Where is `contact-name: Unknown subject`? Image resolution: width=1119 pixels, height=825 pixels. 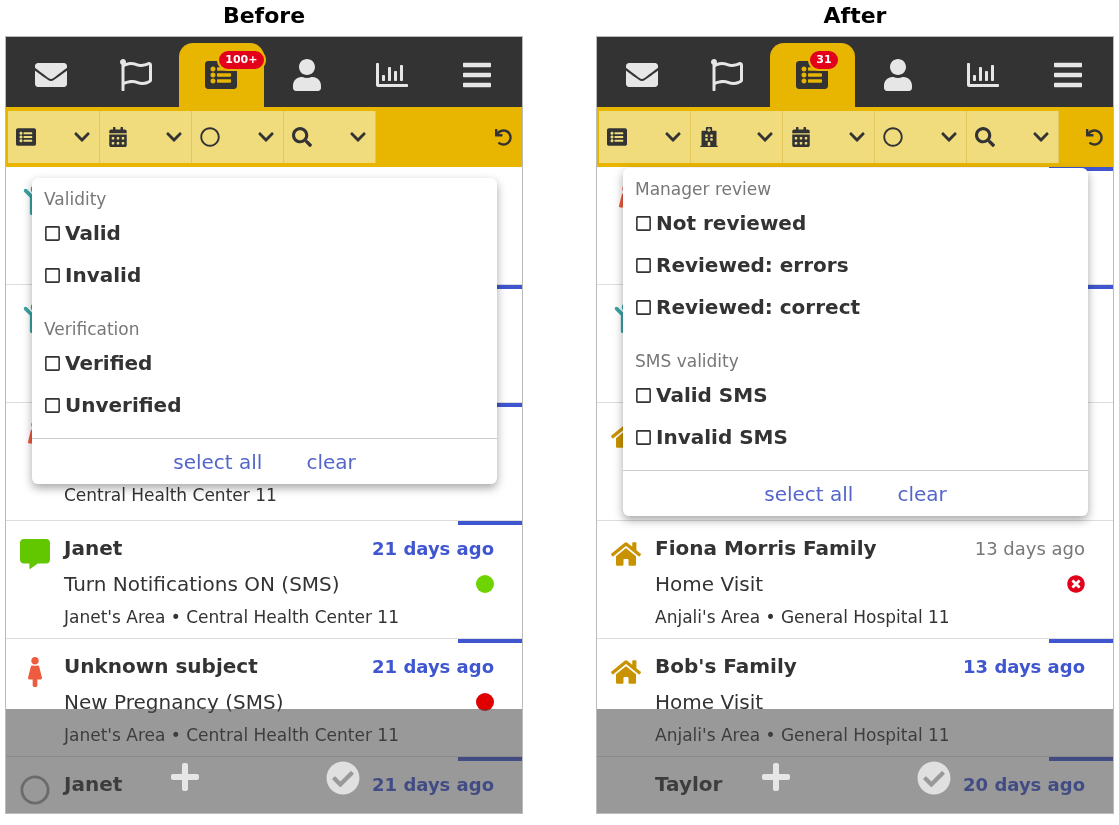 contact-name: Unknown subject is located at coordinates (161, 666).